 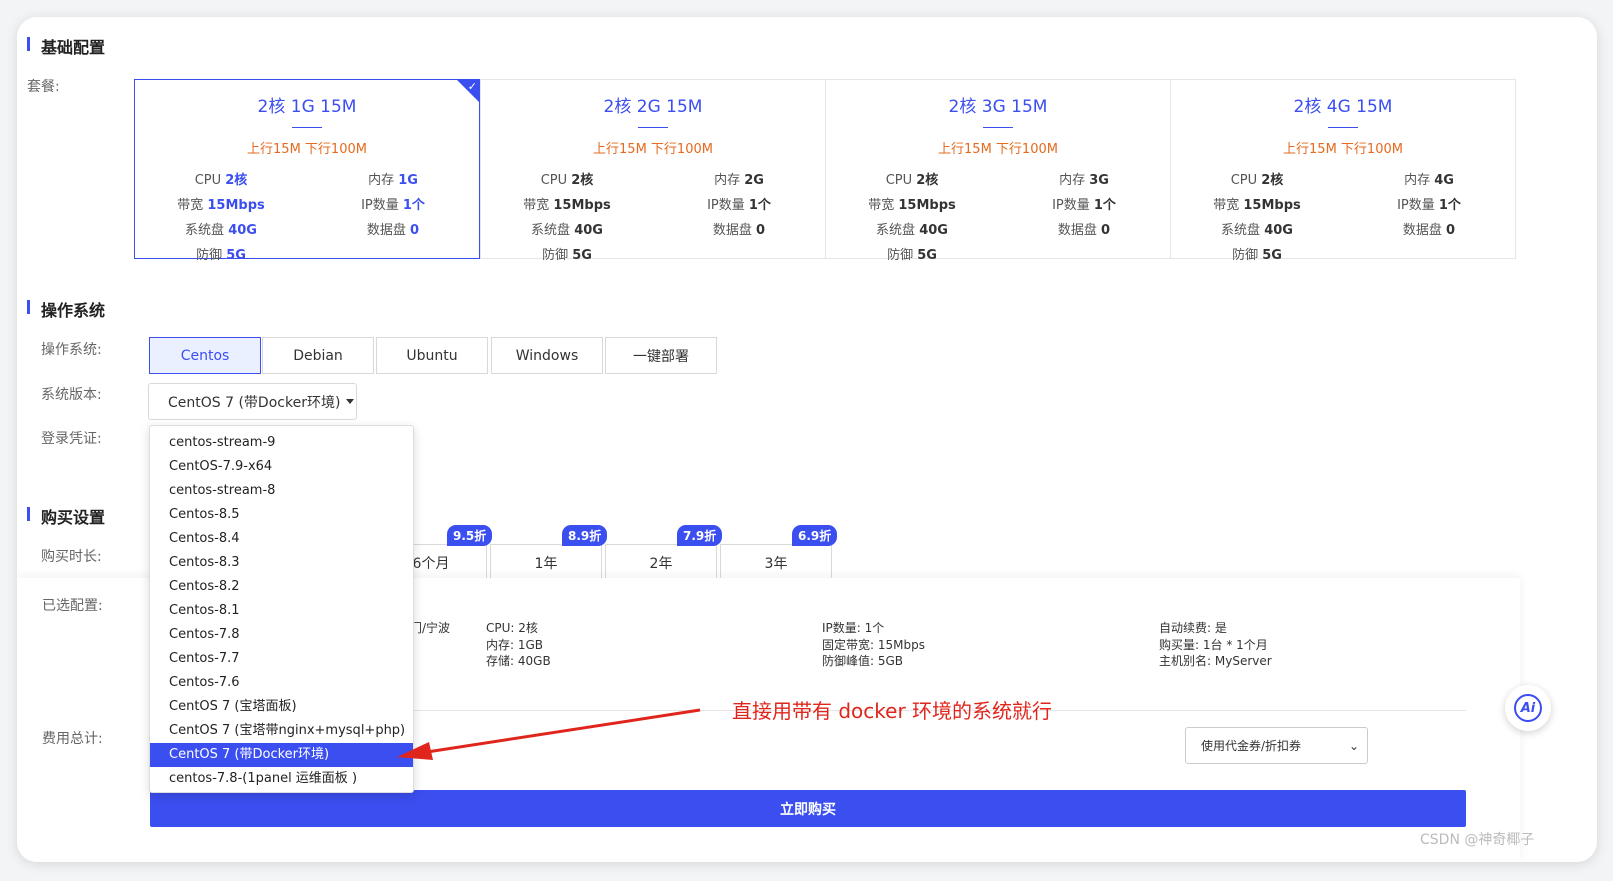 I want to click on dropdown-option: Centos-8.5, so click(x=281, y=515).